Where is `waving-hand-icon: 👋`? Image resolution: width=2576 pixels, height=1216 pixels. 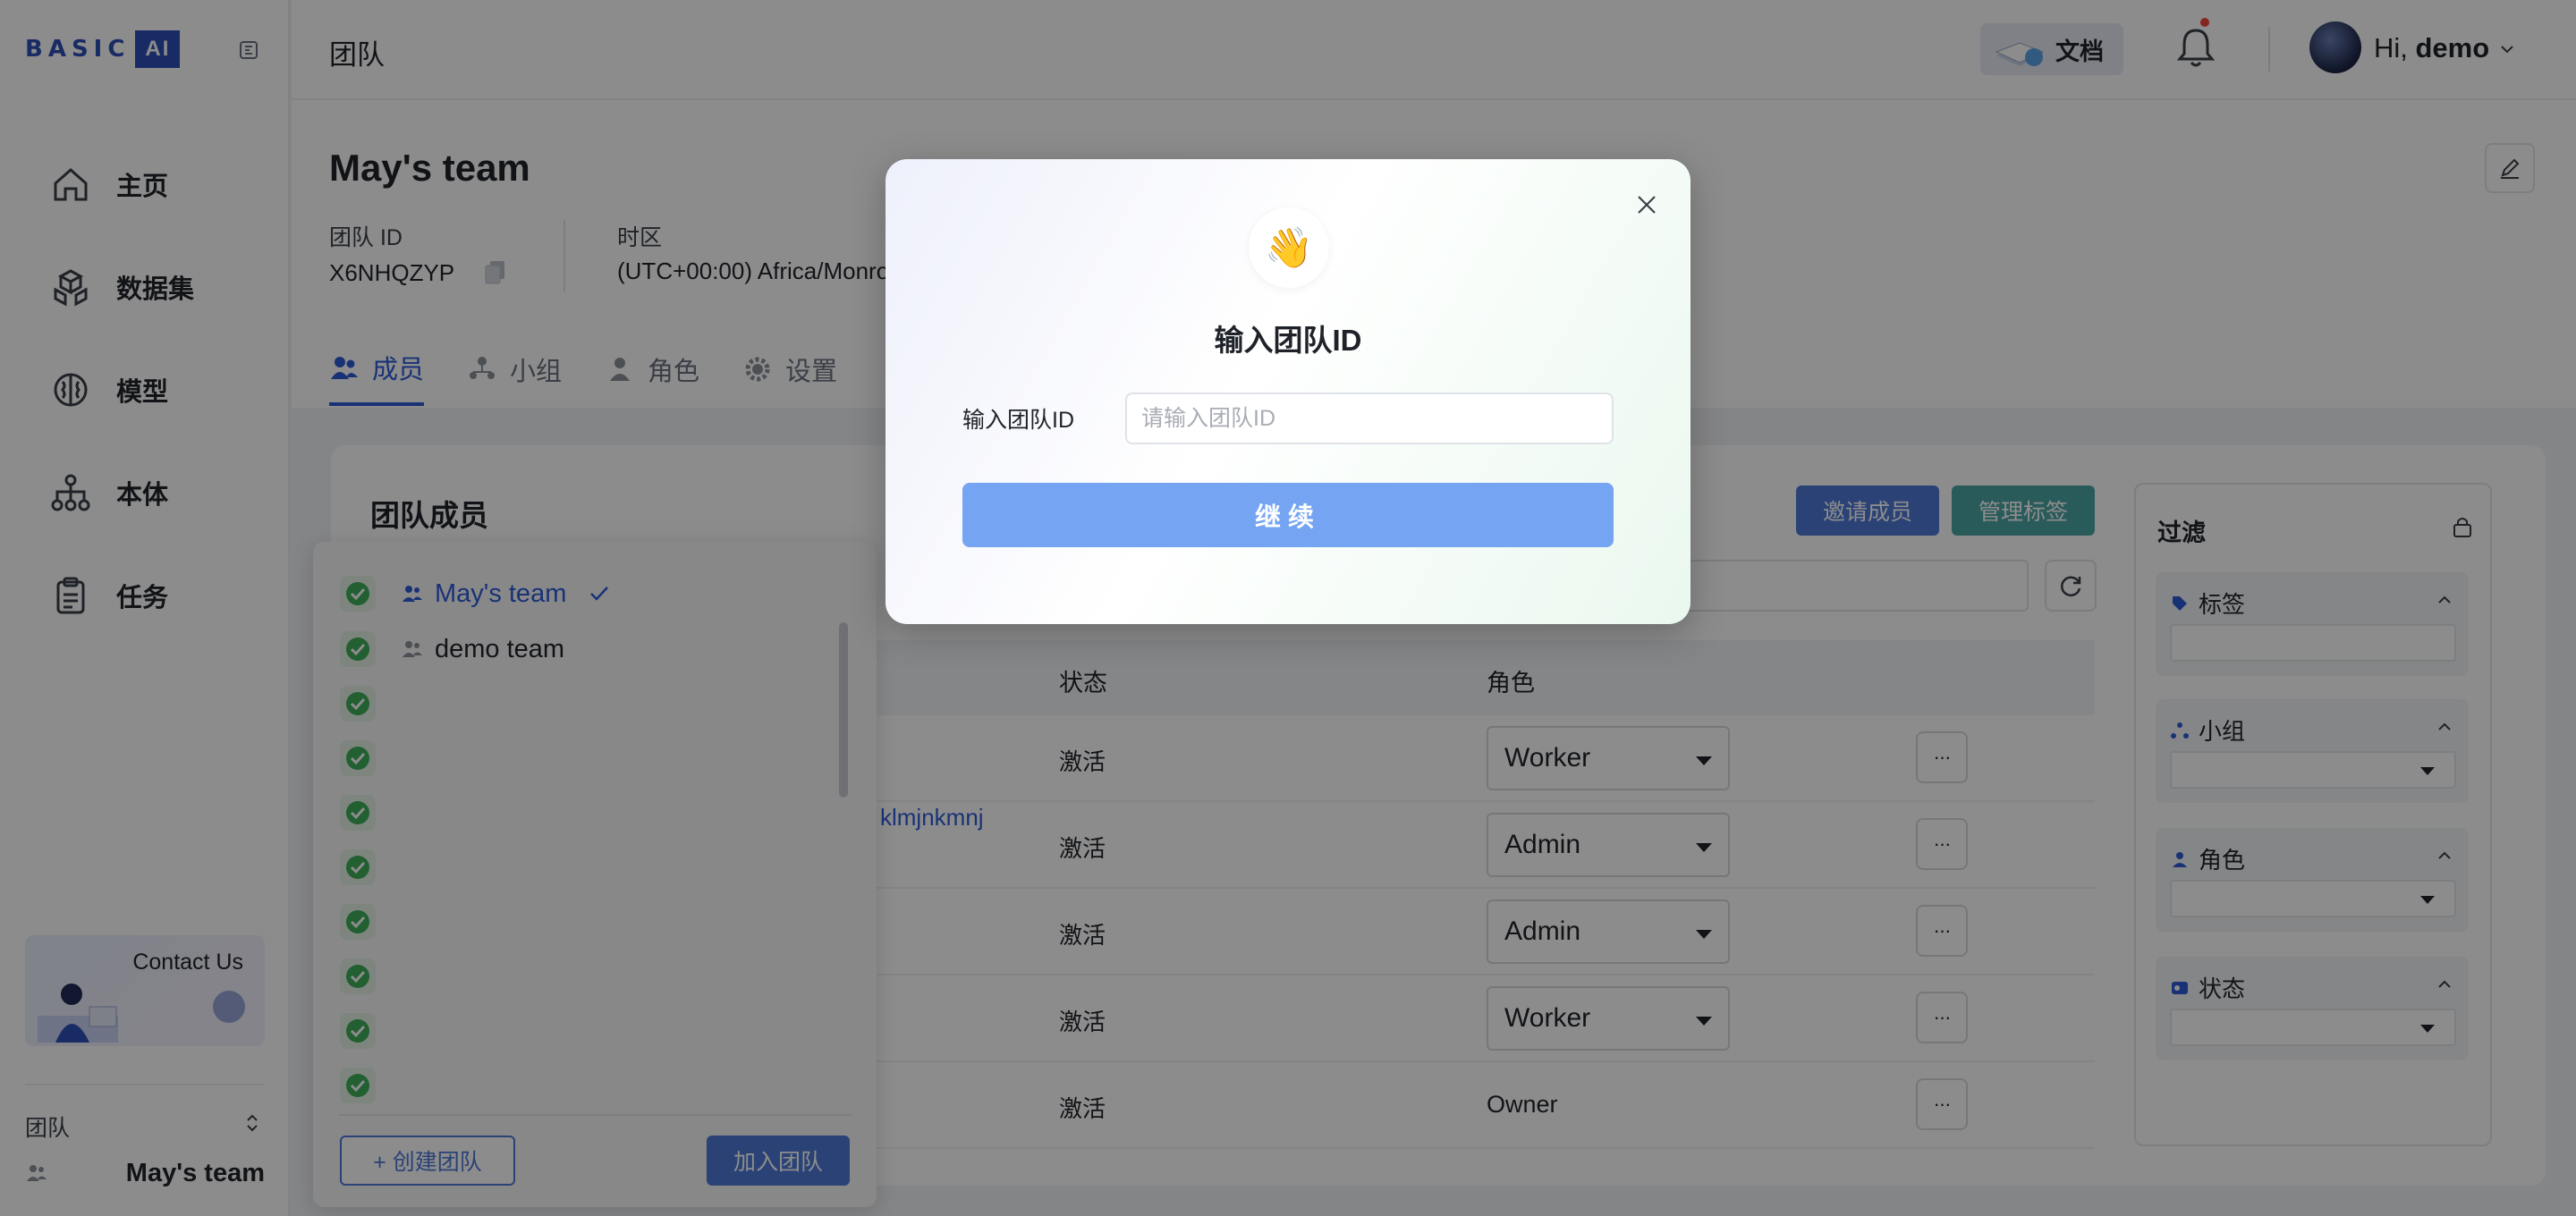
waving-hand-icon: 👋 is located at coordinates (1289, 247).